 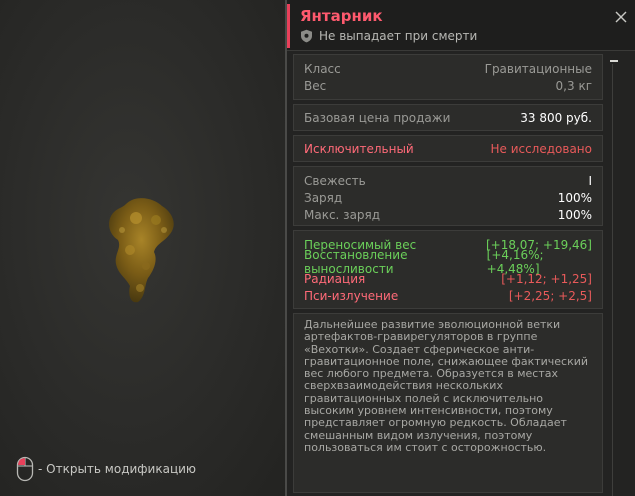 I want to click on class-value: Гравитационные, so click(x=538, y=68).